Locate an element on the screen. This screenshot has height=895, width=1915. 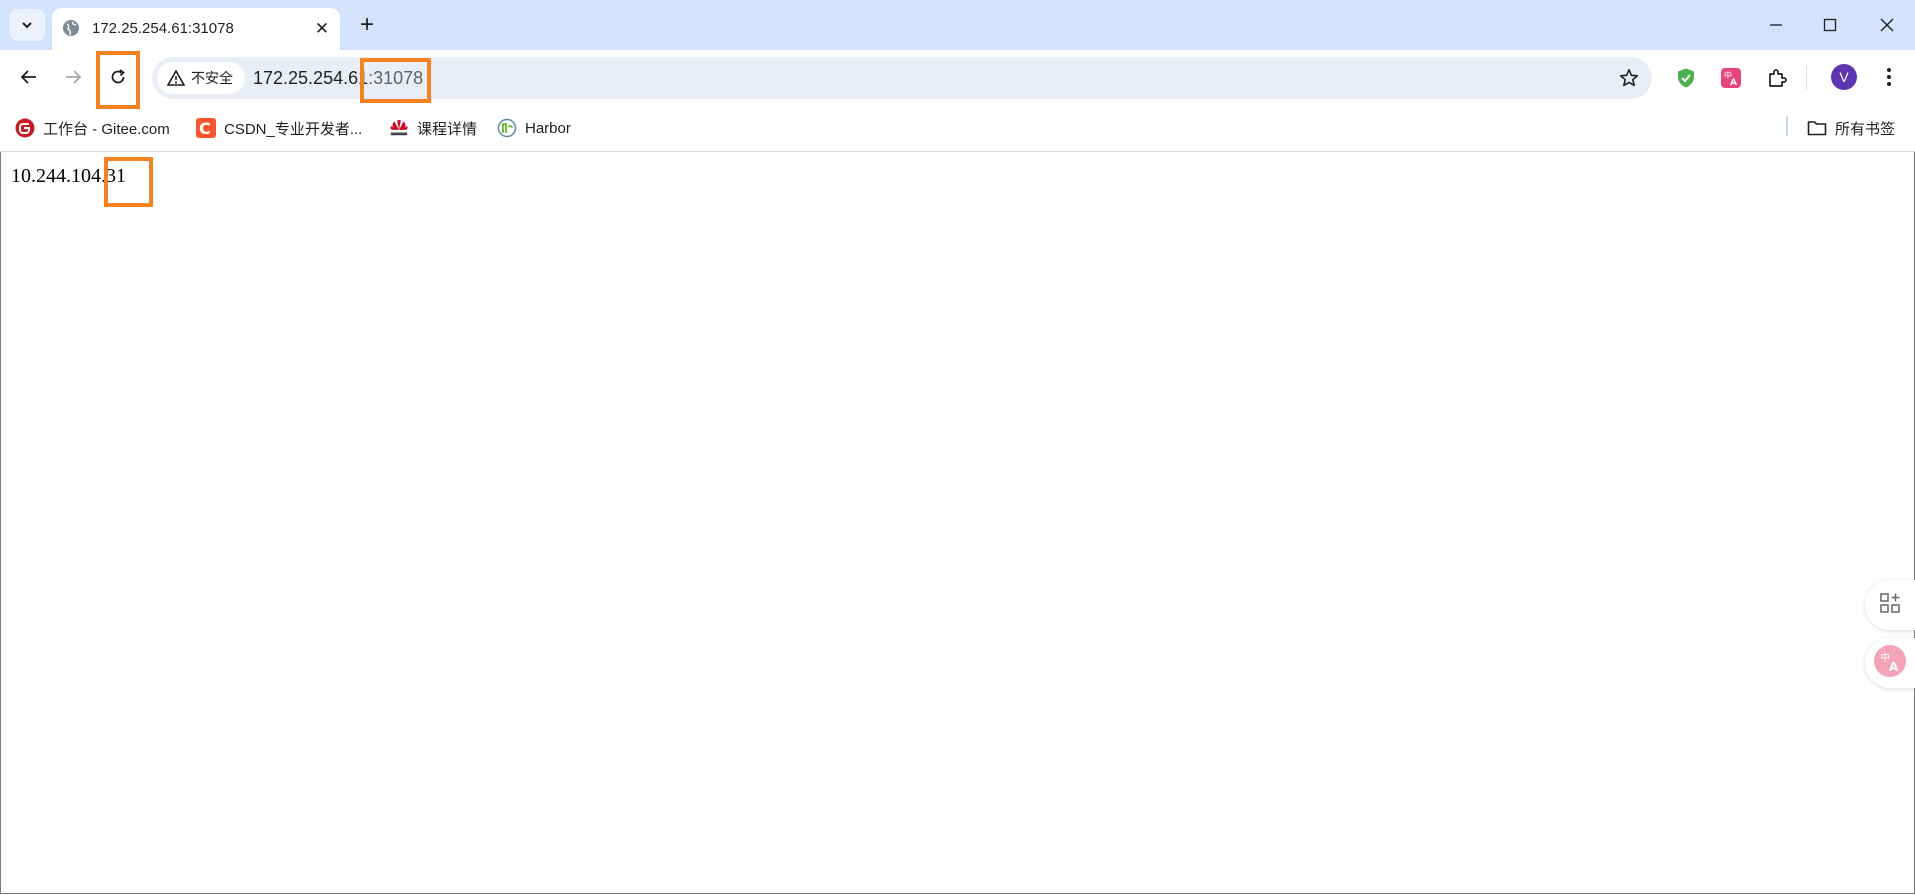
bookmark-harbor: Harbor is located at coordinates (534, 128).